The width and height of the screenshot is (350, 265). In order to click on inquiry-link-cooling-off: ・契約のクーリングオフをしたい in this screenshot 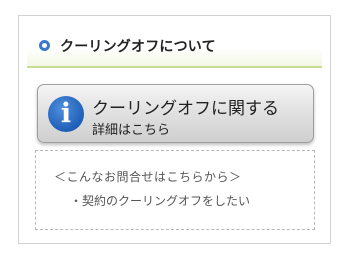, I will do `click(160, 200)`.